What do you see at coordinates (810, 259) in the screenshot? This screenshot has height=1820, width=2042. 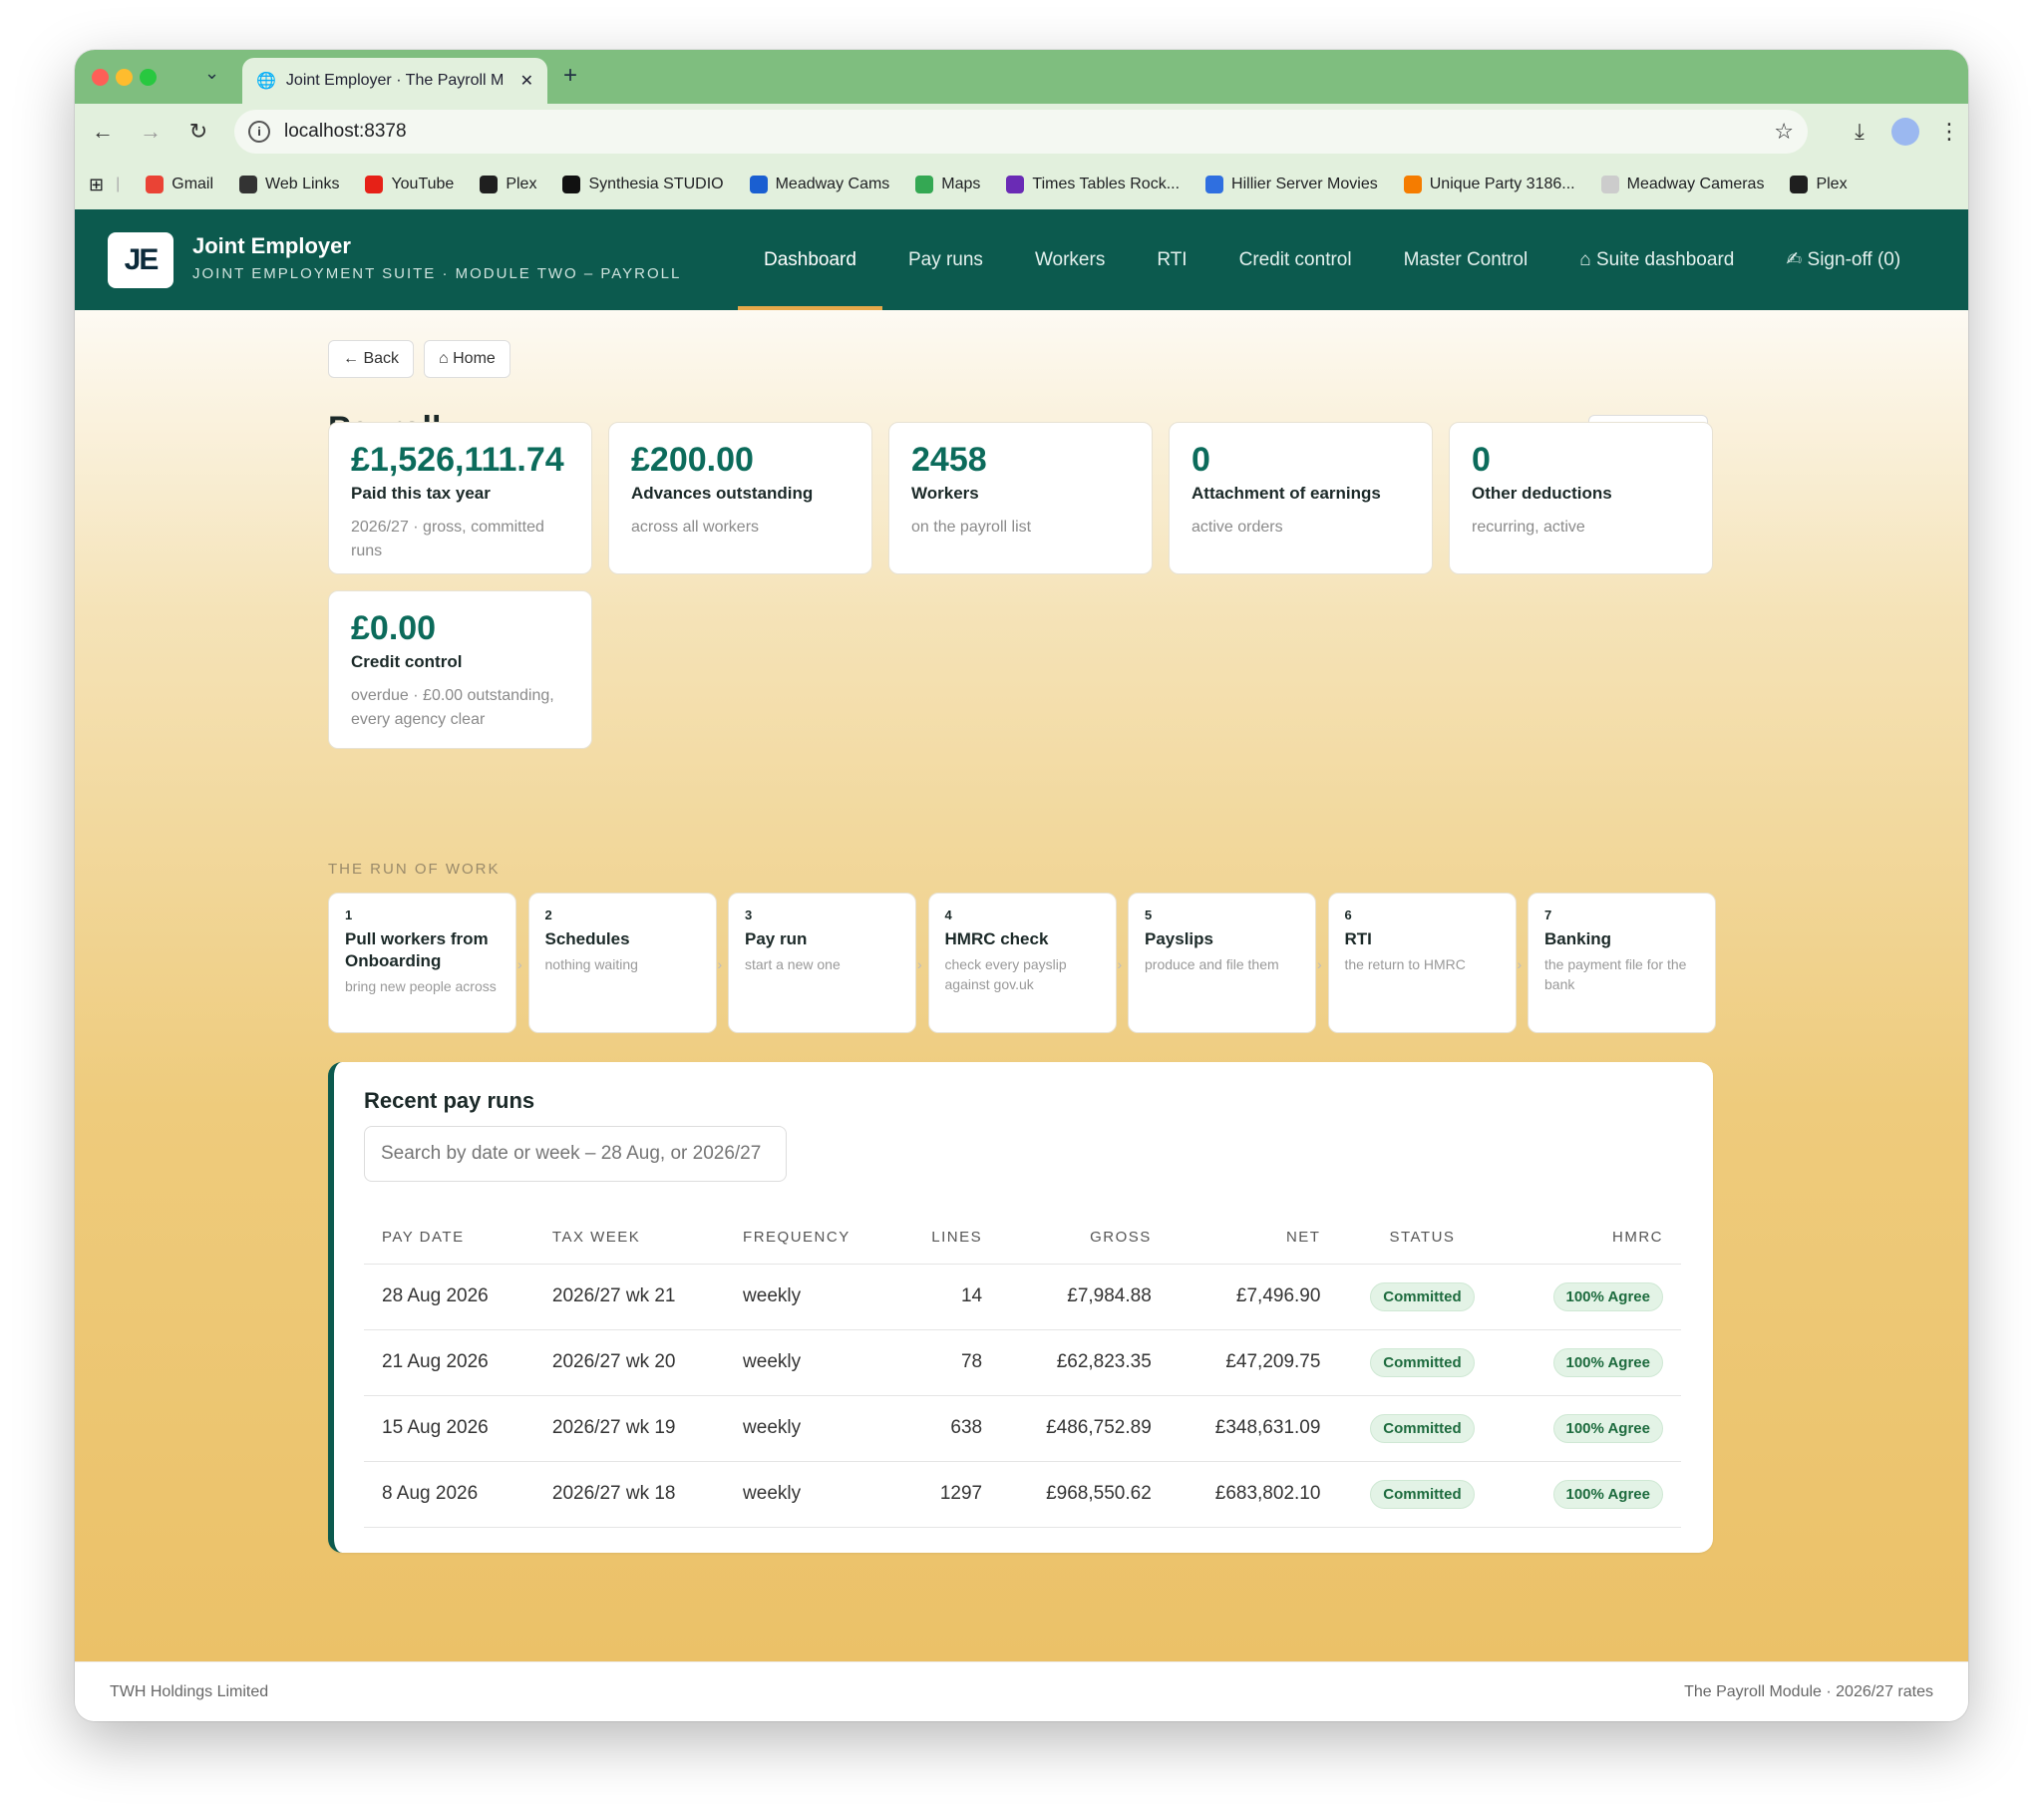 I see `nav-item-0: Dashboard` at bounding box center [810, 259].